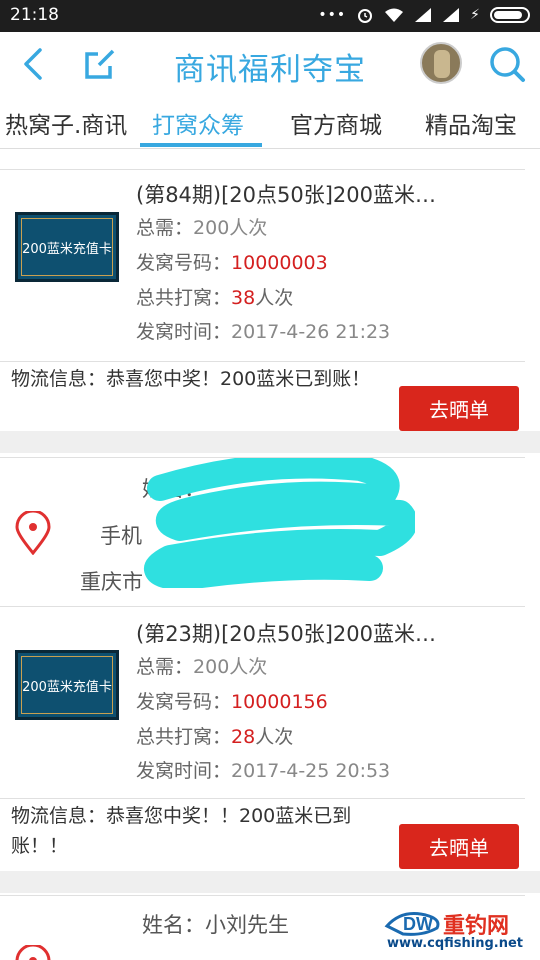  What do you see at coordinates (418, 924) in the screenshot?
I see `svg-text: DW` at bounding box center [418, 924].